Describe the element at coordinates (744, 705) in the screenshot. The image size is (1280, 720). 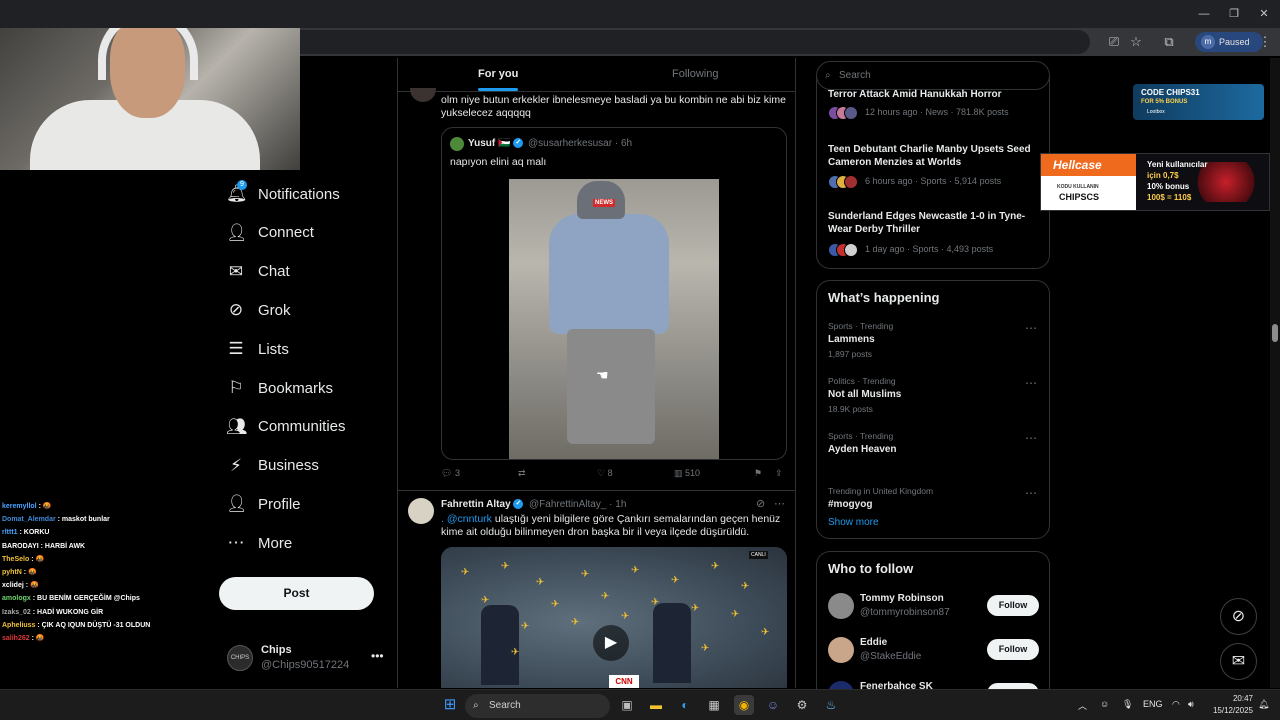
I see `chrome-icon: ◉` at that location.